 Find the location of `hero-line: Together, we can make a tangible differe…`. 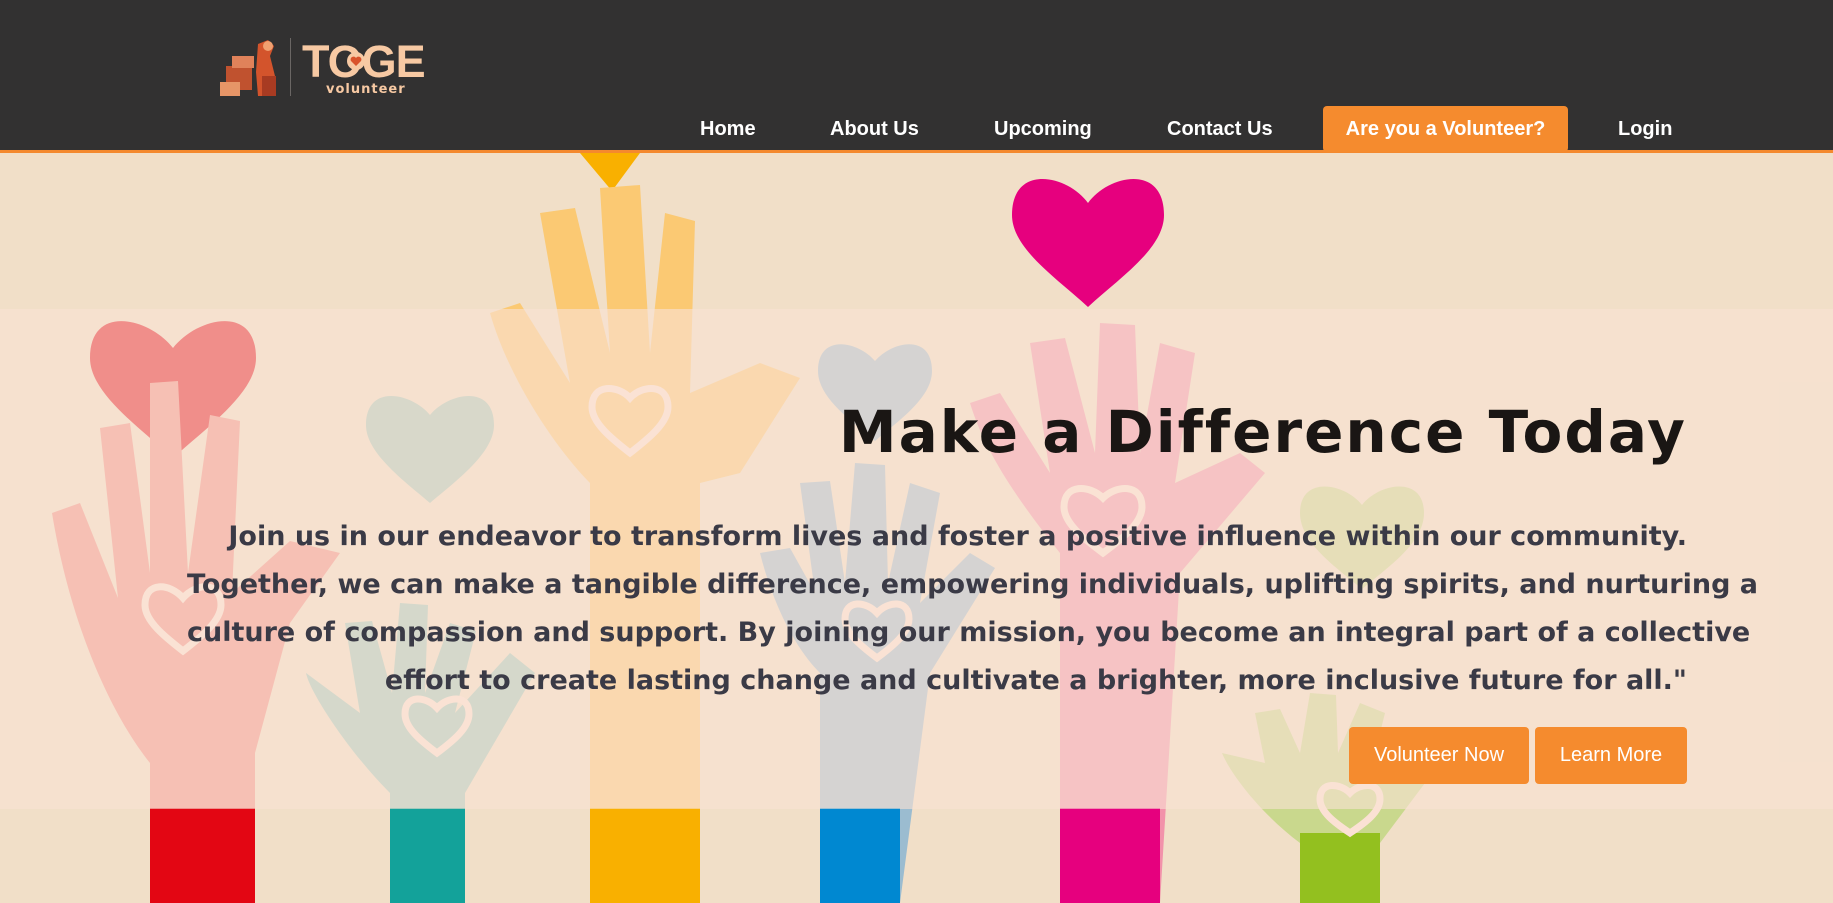

hero-line: Together, we can make a tangible differe… is located at coordinates (973, 584).